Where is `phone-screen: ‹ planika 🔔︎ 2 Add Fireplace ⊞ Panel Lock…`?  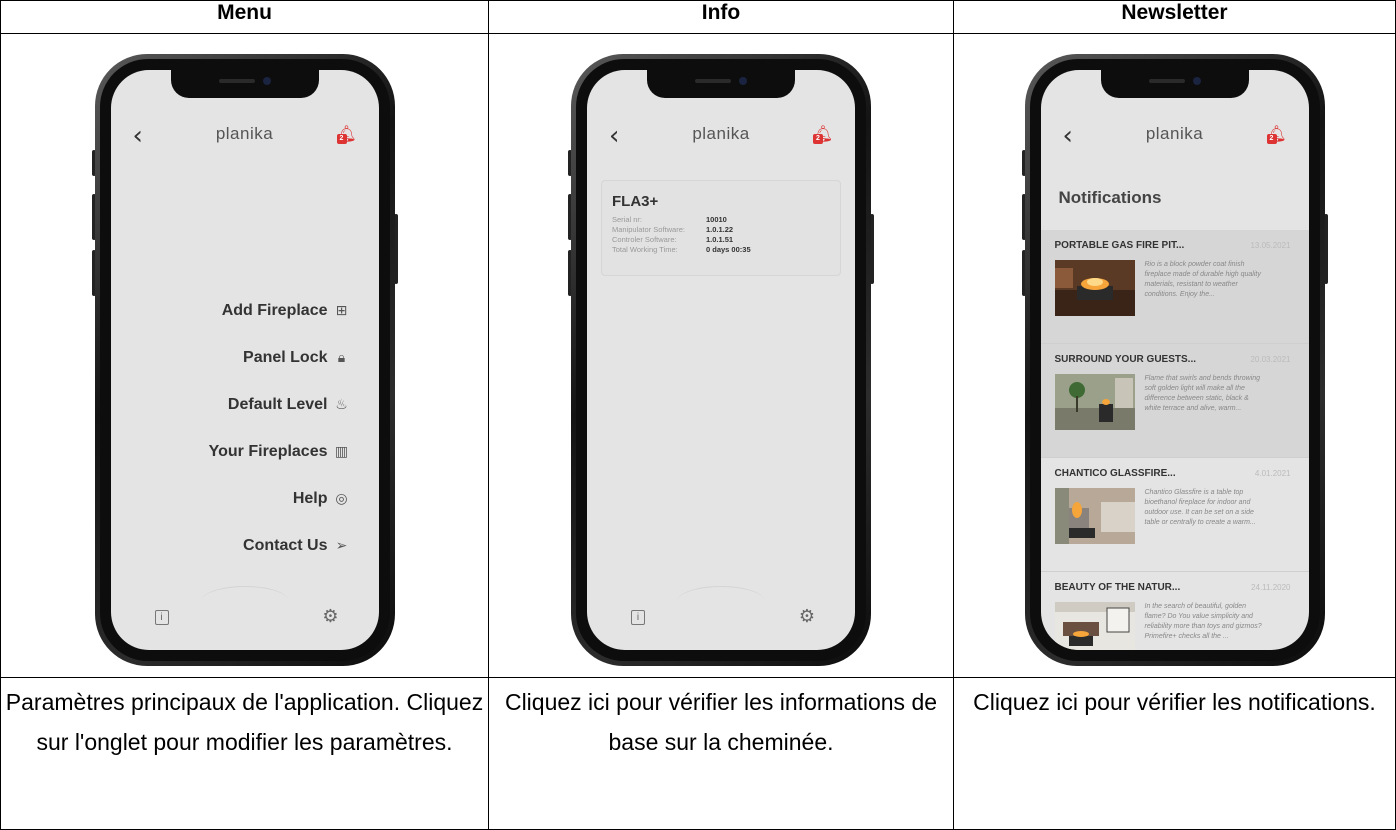 phone-screen: ‹ planika 🔔︎ 2 Add Fireplace ⊞ Panel Lock… is located at coordinates (244, 360).